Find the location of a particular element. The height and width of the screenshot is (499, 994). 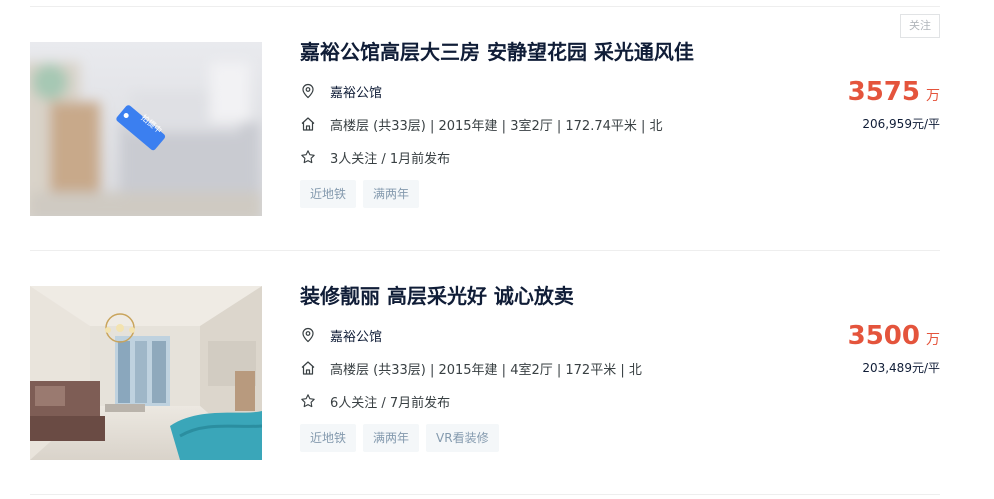

listing-photo: 拍摄中 is located at coordinates (146, 129).